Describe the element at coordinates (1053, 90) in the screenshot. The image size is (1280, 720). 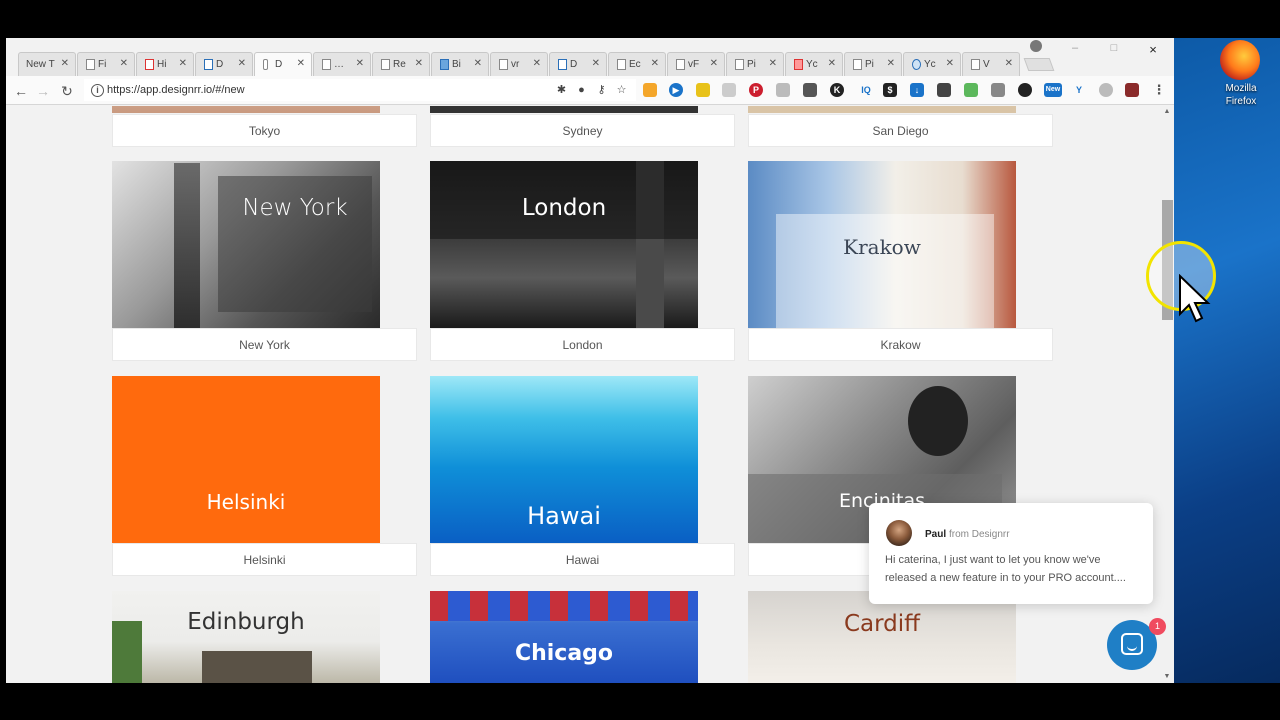
I see `new-badge-icon: New` at that location.